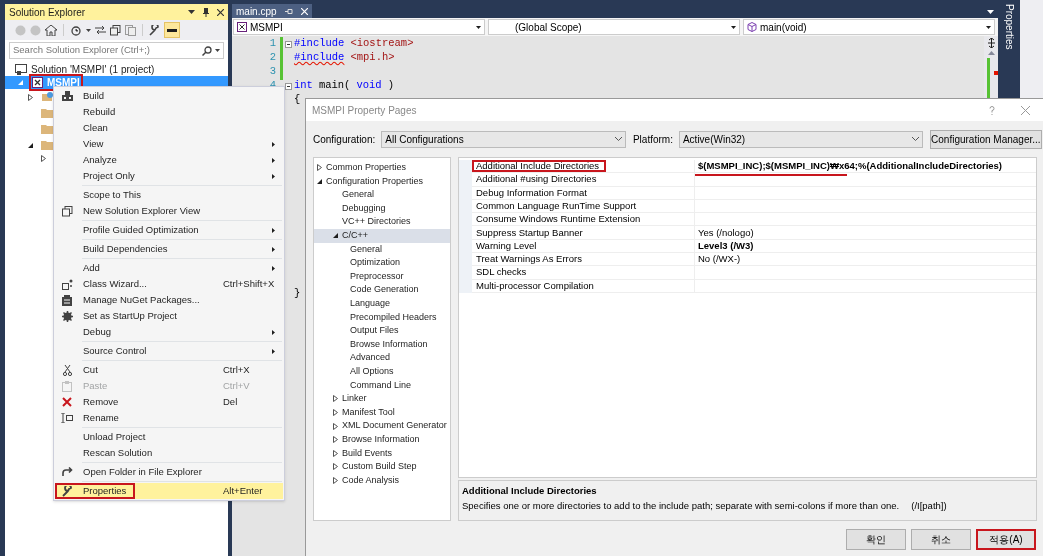 The height and width of the screenshot is (556, 1043). What do you see at coordinates (169, 351) in the screenshot?
I see `menu-item: Source Control` at bounding box center [169, 351].